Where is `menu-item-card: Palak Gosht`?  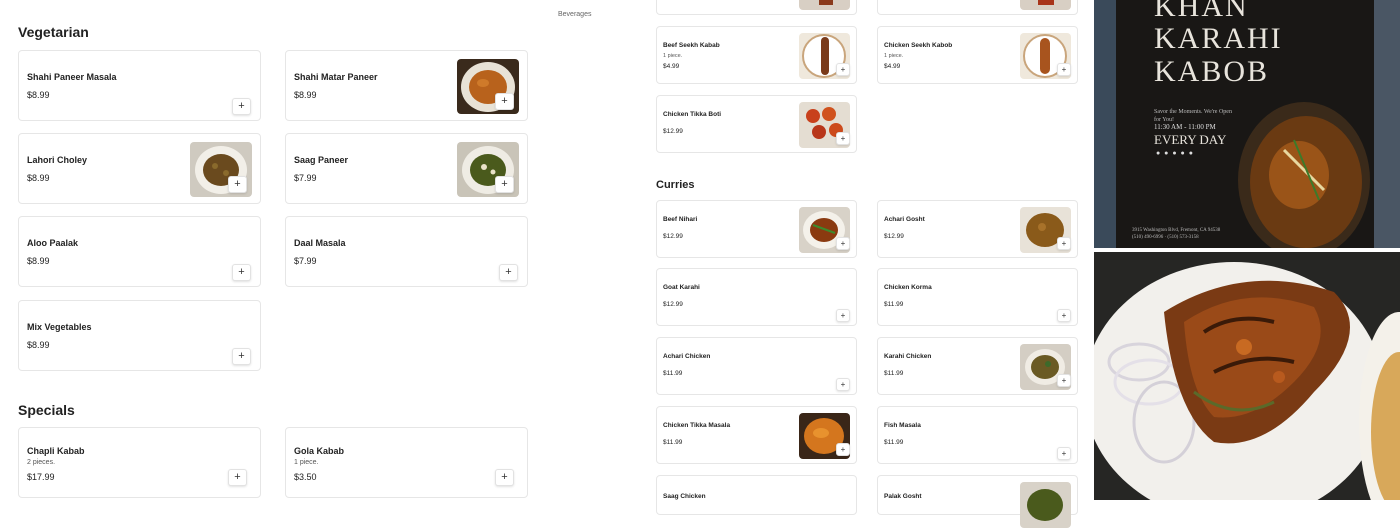 menu-item-card: Palak Gosht is located at coordinates (977, 501).